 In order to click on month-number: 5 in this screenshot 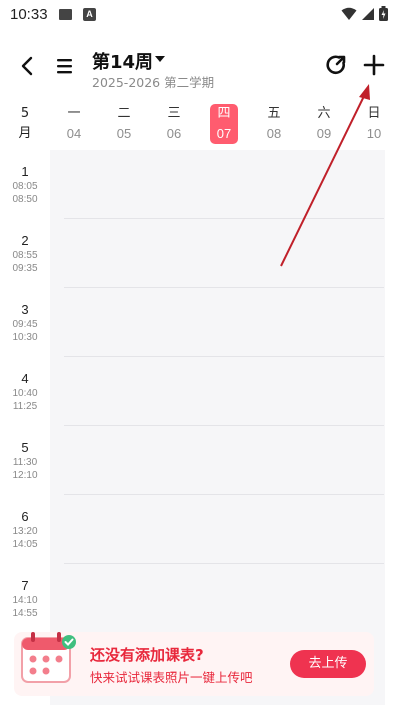, I will do `click(25, 113)`.